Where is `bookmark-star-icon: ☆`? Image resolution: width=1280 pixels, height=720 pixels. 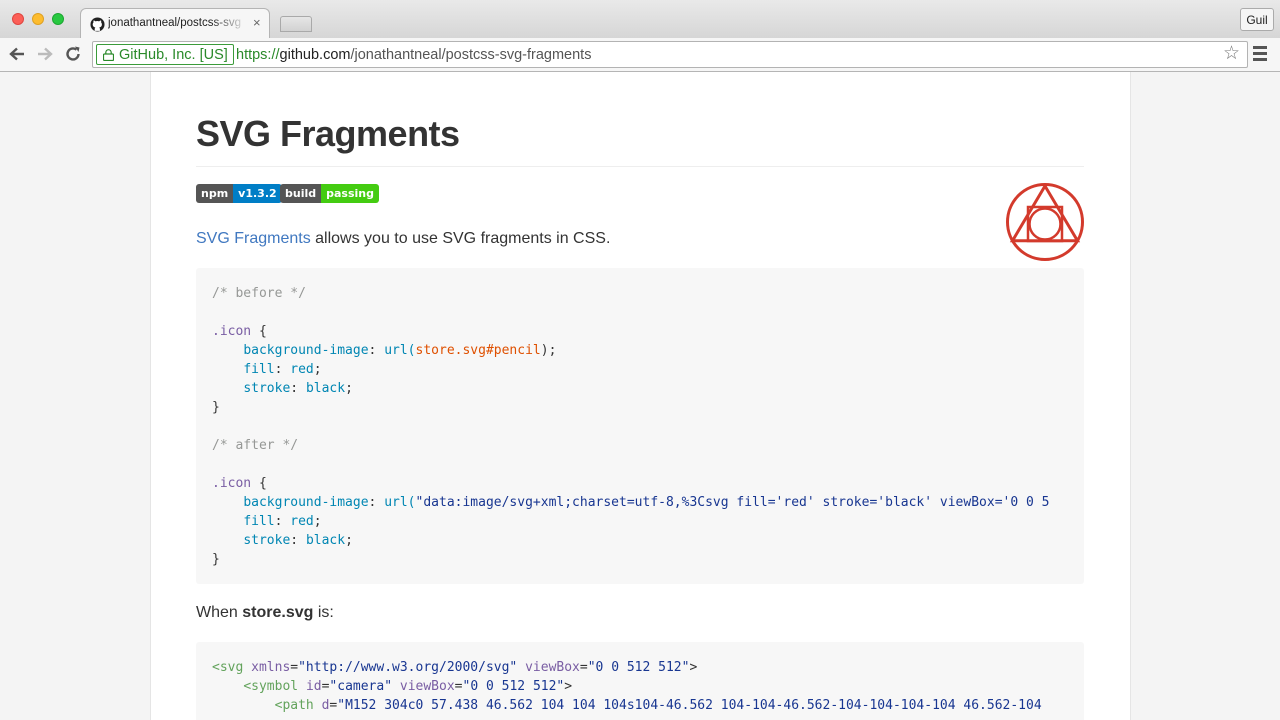 bookmark-star-icon: ☆ is located at coordinates (1231, 54).